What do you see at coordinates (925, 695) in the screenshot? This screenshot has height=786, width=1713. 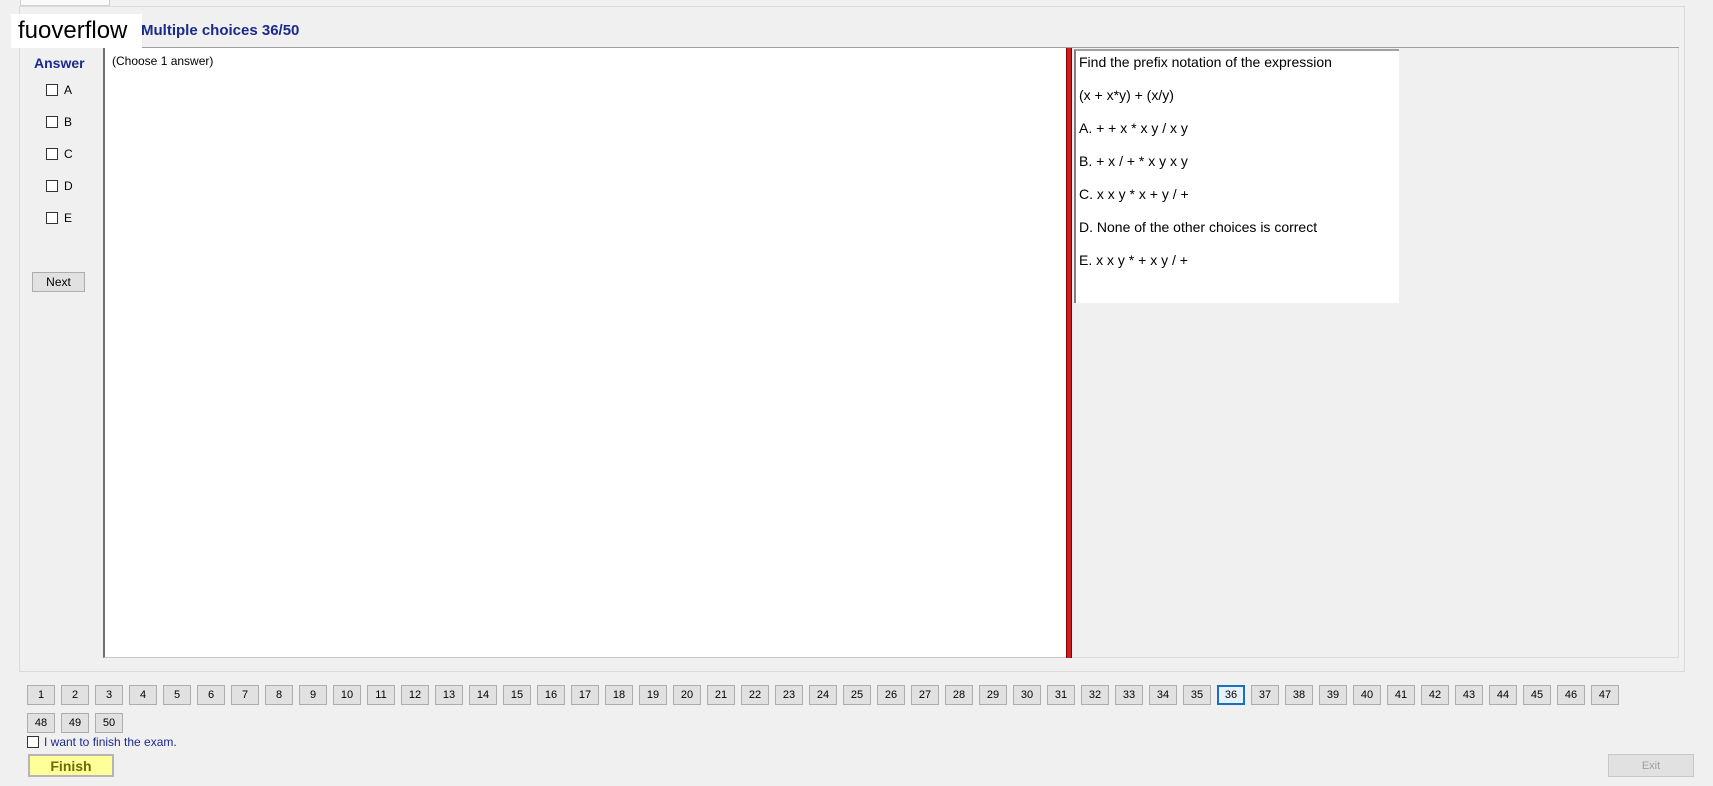 I see `question-nav-button: 27` at bounding box center [925, 695].